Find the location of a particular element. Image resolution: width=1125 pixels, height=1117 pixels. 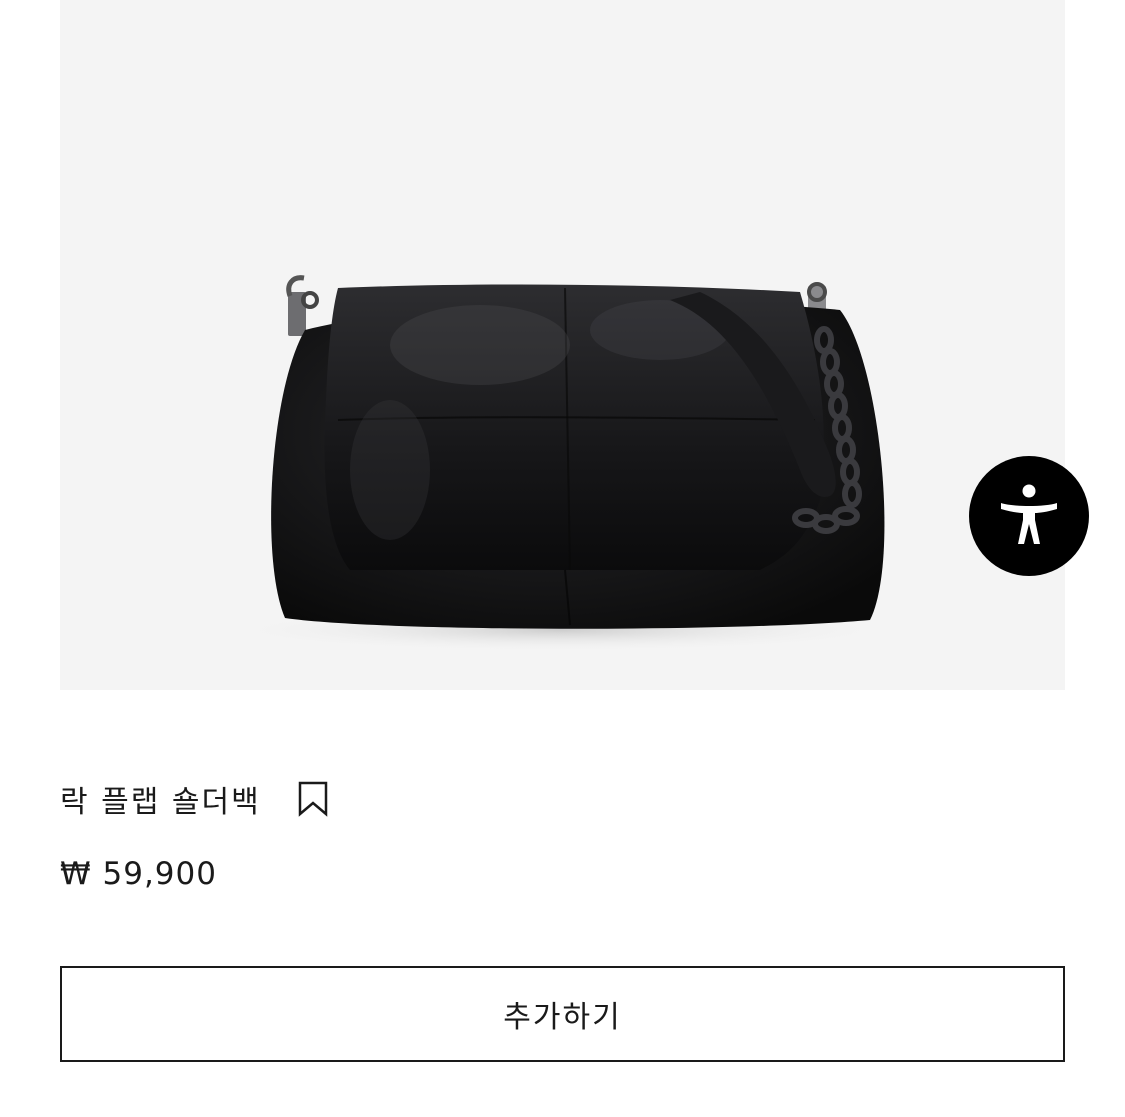

bookmark-icon is located at coordinates (312, 799).